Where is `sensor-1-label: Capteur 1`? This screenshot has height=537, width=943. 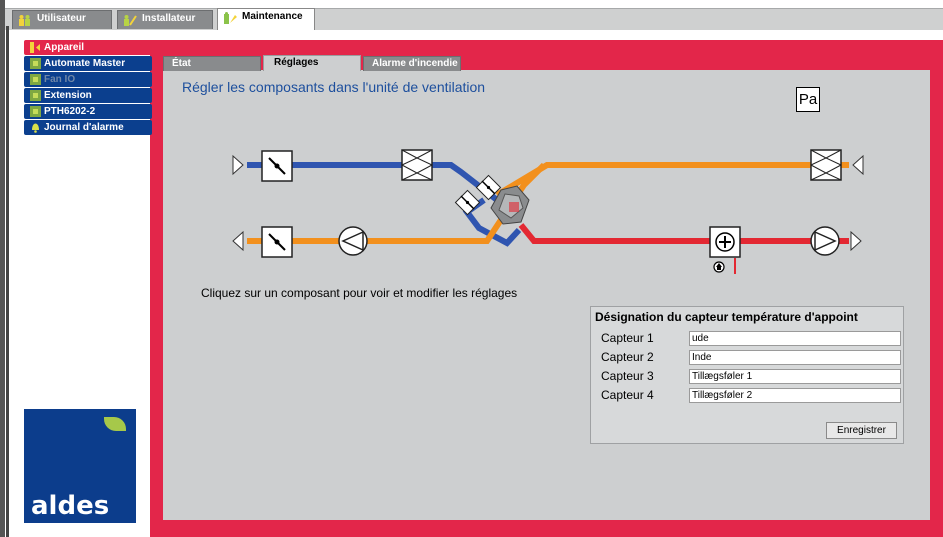
sensor-1-label: Capteur 1 is located at coordinates (627, 338).